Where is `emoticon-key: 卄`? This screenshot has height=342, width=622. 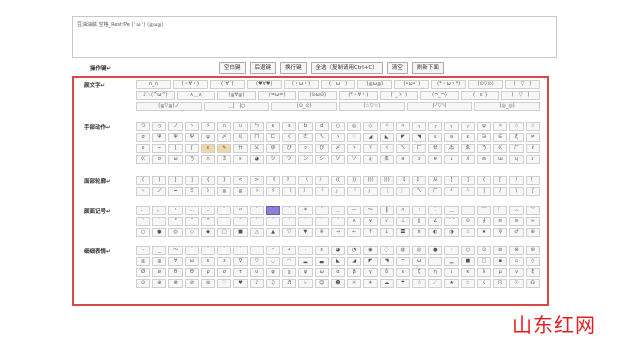
emoticon-key: 卄 is located at coordinates (240, 148).